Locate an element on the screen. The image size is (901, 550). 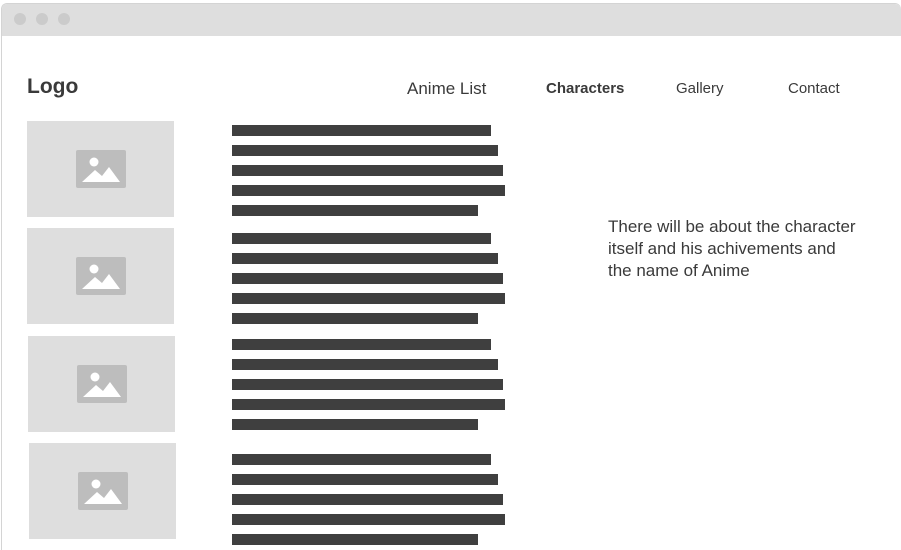
nav-characters: Characters is located at coordinates (585, 88).